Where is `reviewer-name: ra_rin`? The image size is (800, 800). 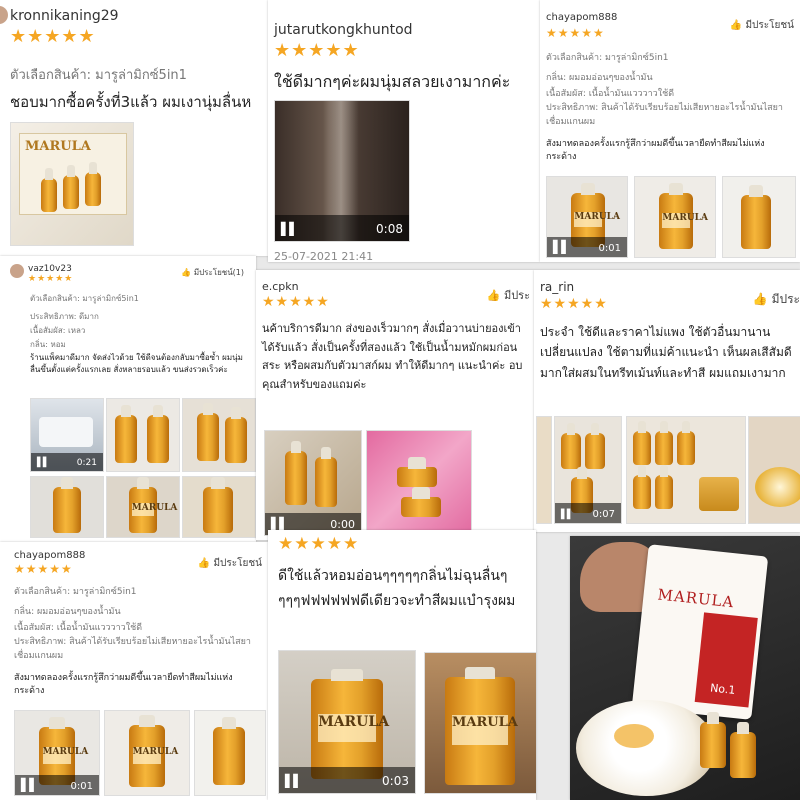 reviewer-name: ra_rin is located at coordinates (557, 287).